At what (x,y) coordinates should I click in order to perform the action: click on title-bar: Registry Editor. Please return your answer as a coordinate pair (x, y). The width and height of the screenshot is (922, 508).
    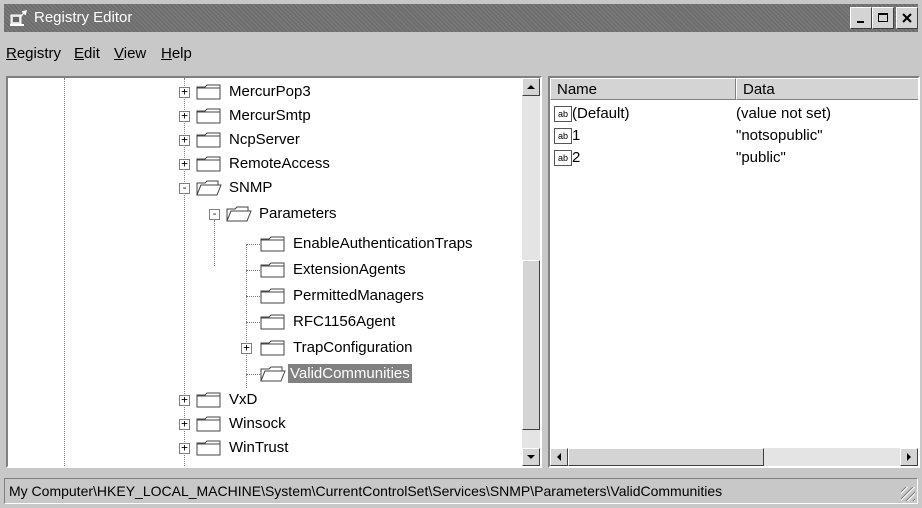
    Looking at the image, I should click on (461, 18).